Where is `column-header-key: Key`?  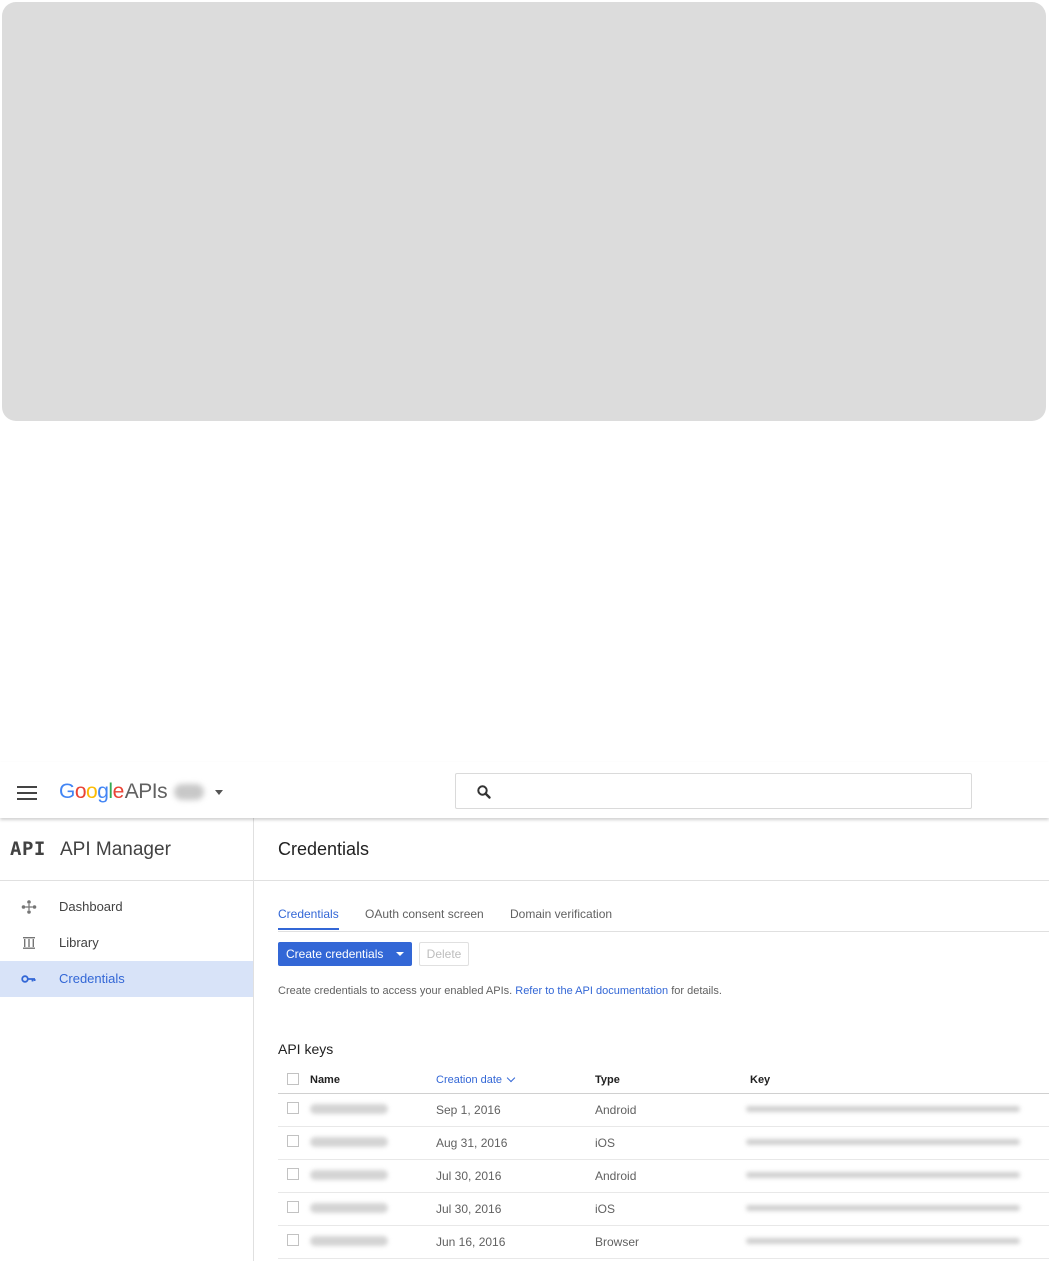
column-header-key: Key is located at coordinates (760, 1080).